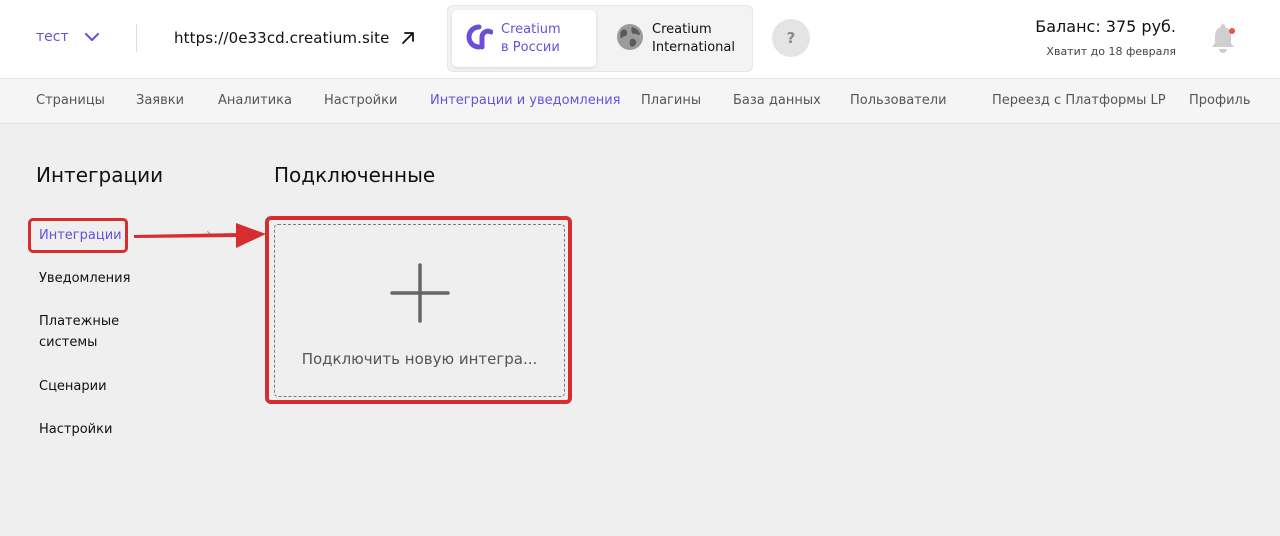  What do you see at coordinates (681, 38) in the screenshot?
I see `region-international: Creatium International` at bounding box center [681, 38].